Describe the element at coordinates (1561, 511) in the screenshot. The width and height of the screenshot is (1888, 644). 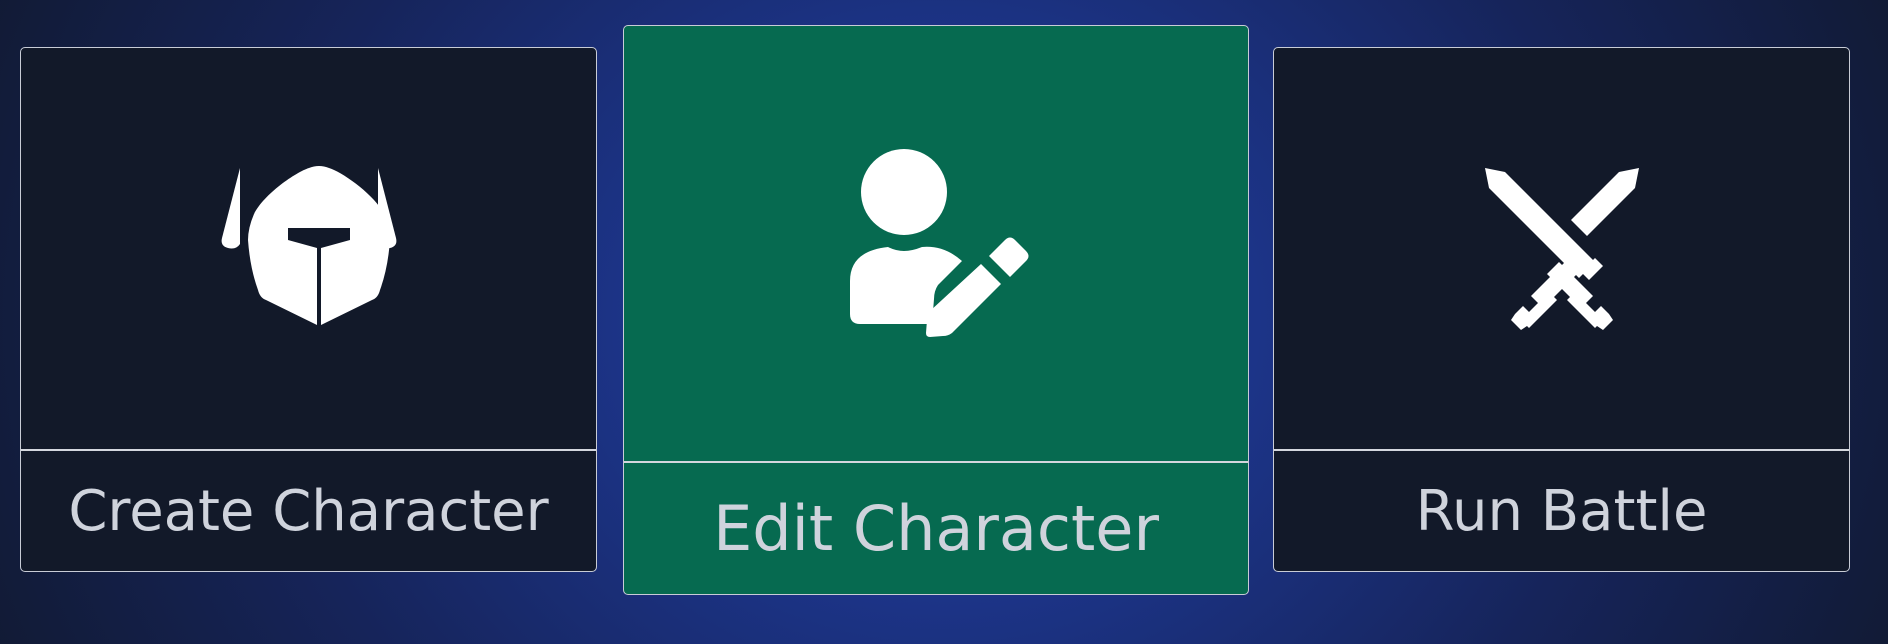
I see `run-battle-label: Run Battle` at that location.